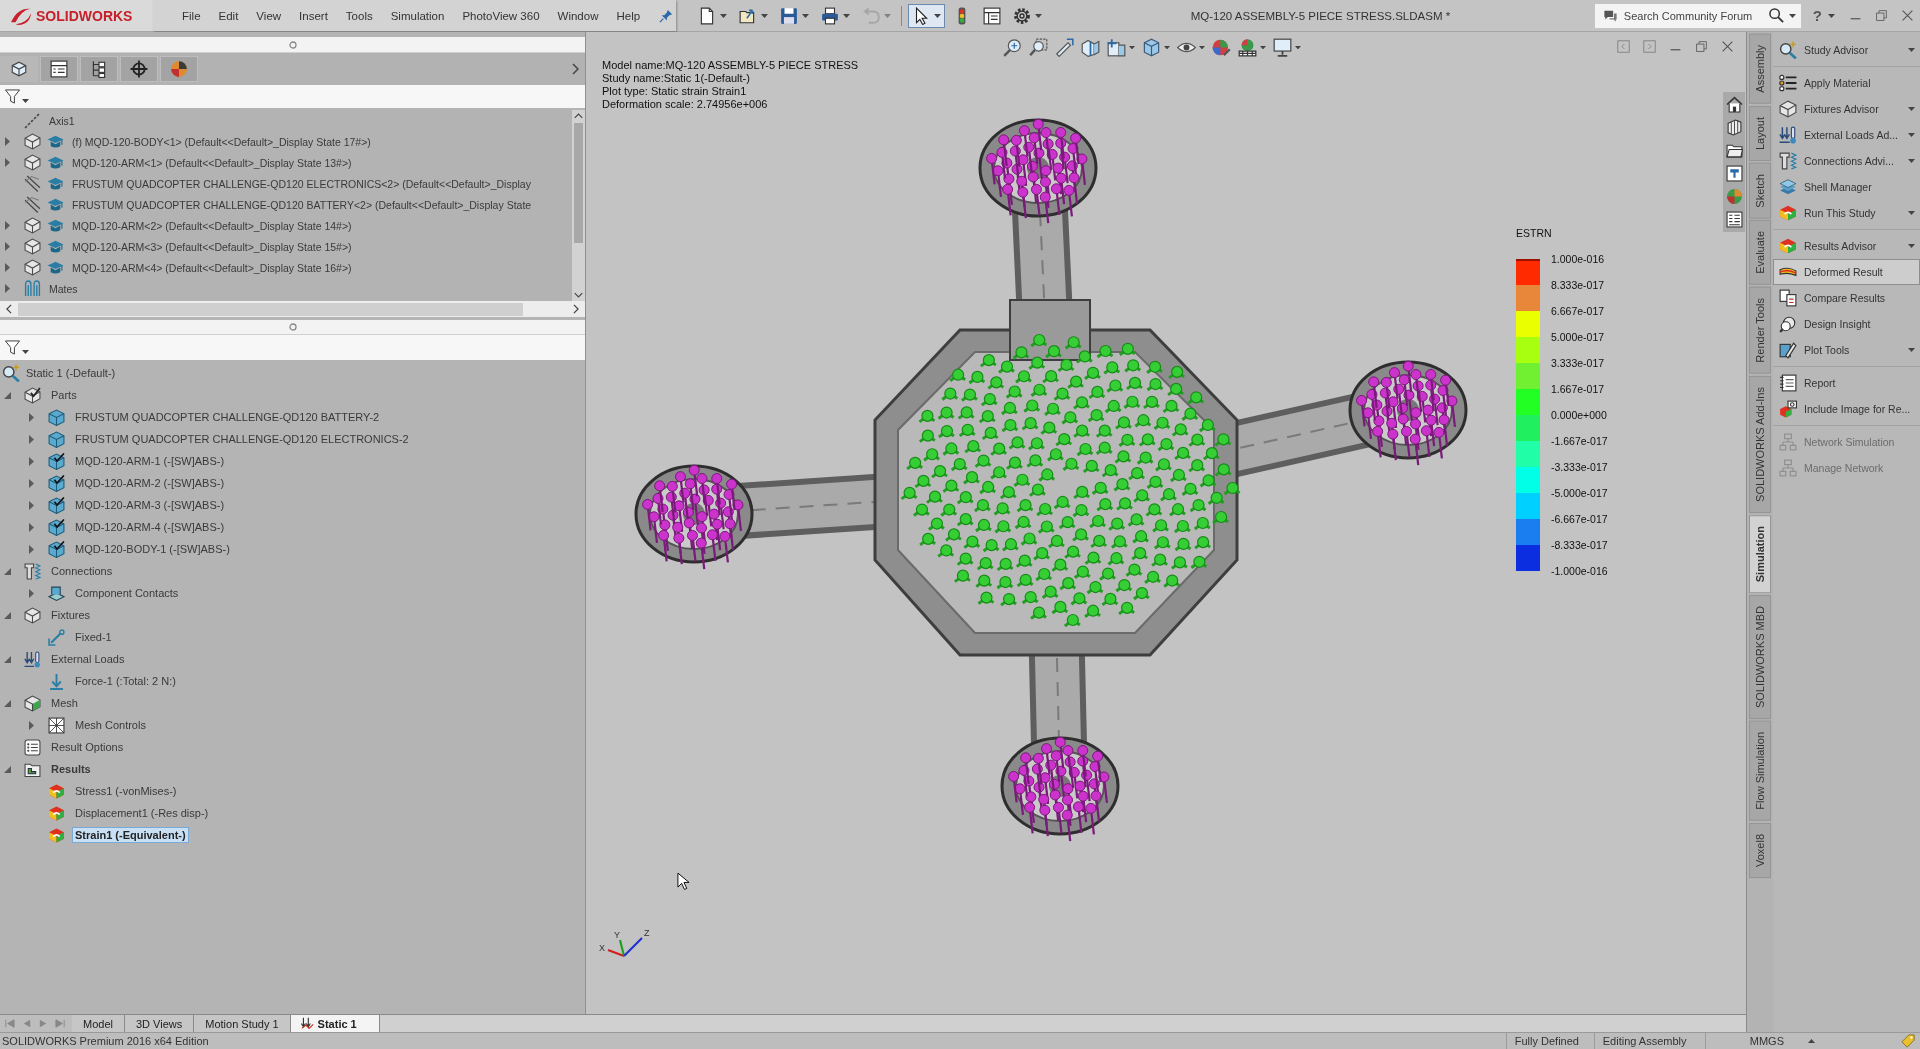 Image resolution: width=1920 pixels, height=1049 pixels. Describe the element at coordinates (9, 309) in the screenshot. I see `chevron-left-icon` at that location.